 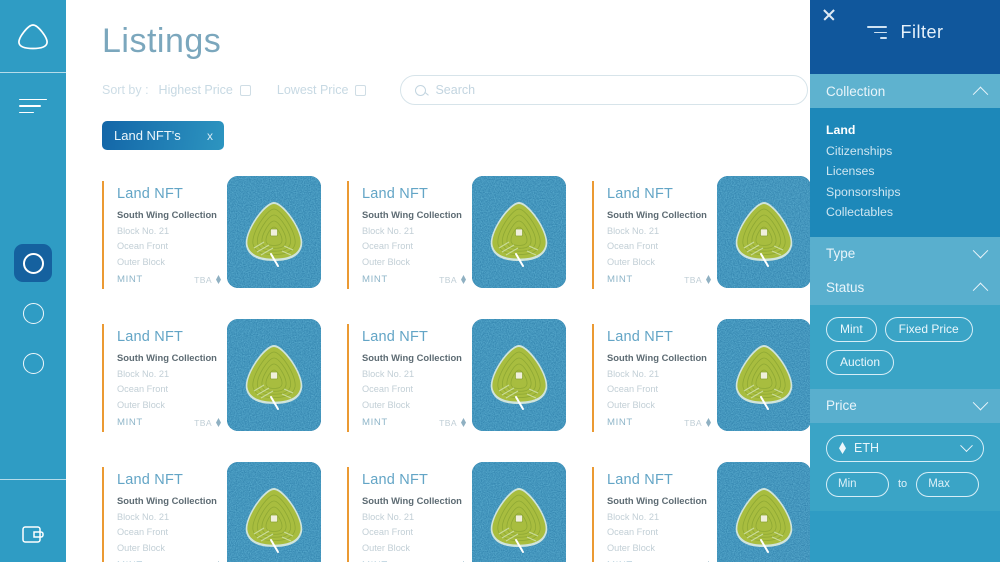 I want to click on collection-option-land: Land, so click(x=905, y=130).